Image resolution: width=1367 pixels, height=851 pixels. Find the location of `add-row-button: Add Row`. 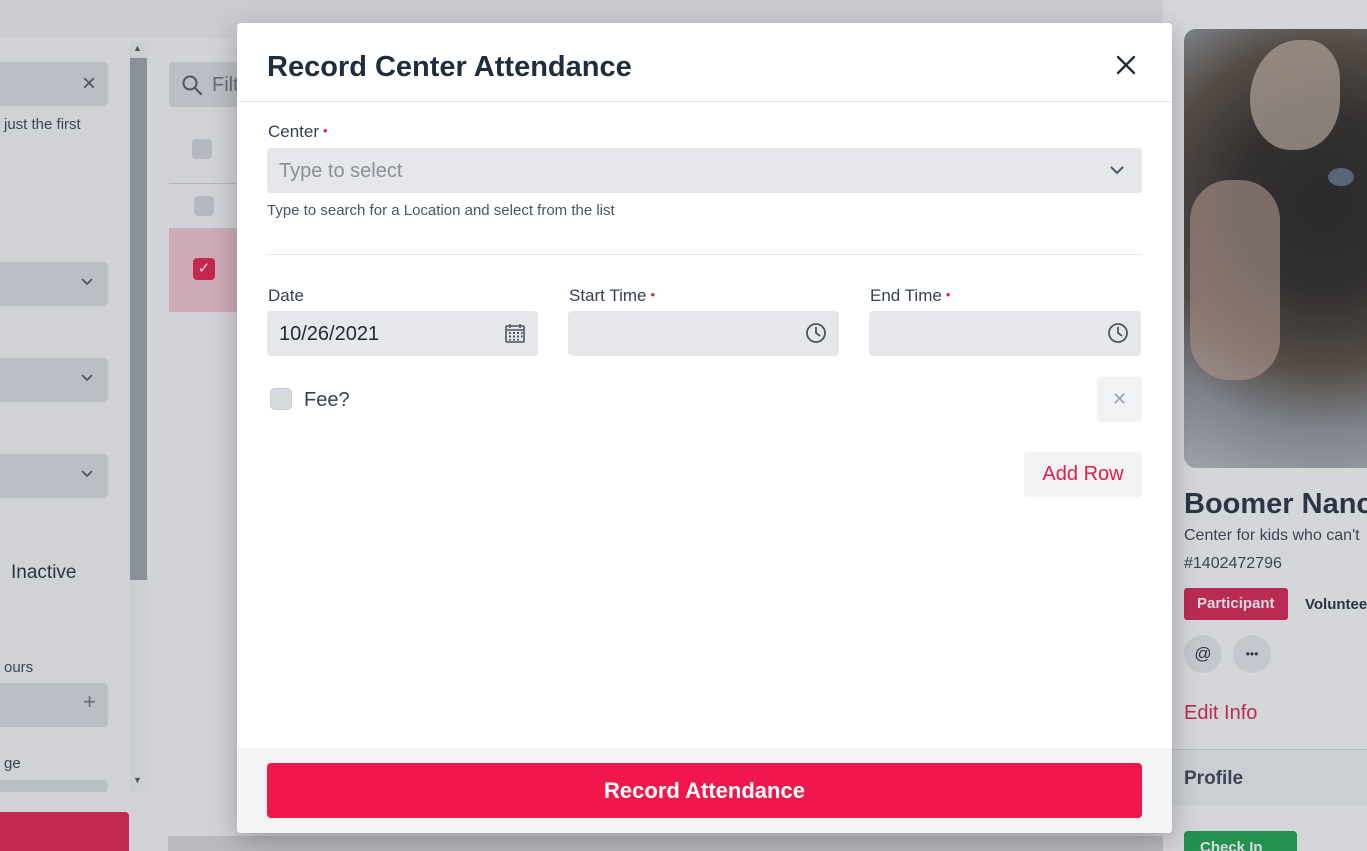

add-row-button: Add Row is located at coordinates (1083, 474).